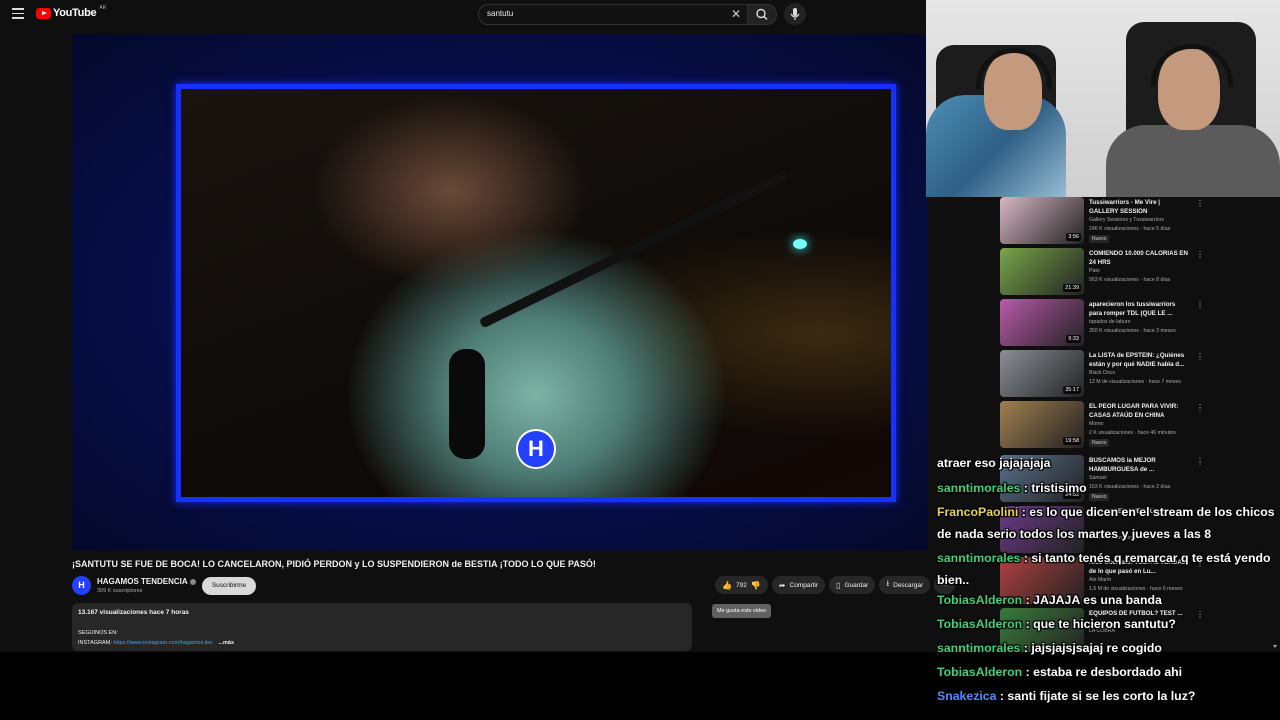 This screenshot has width=1280, height=720. I want to click on recommended-video-meta: 350 K visualizaciones · hace 3 meses, so click(1132, 331).